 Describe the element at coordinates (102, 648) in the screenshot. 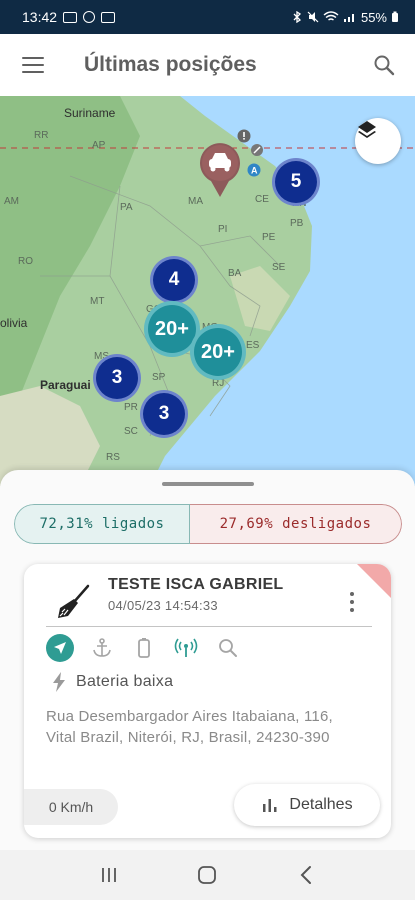

I see `anchor-icon` at that location.